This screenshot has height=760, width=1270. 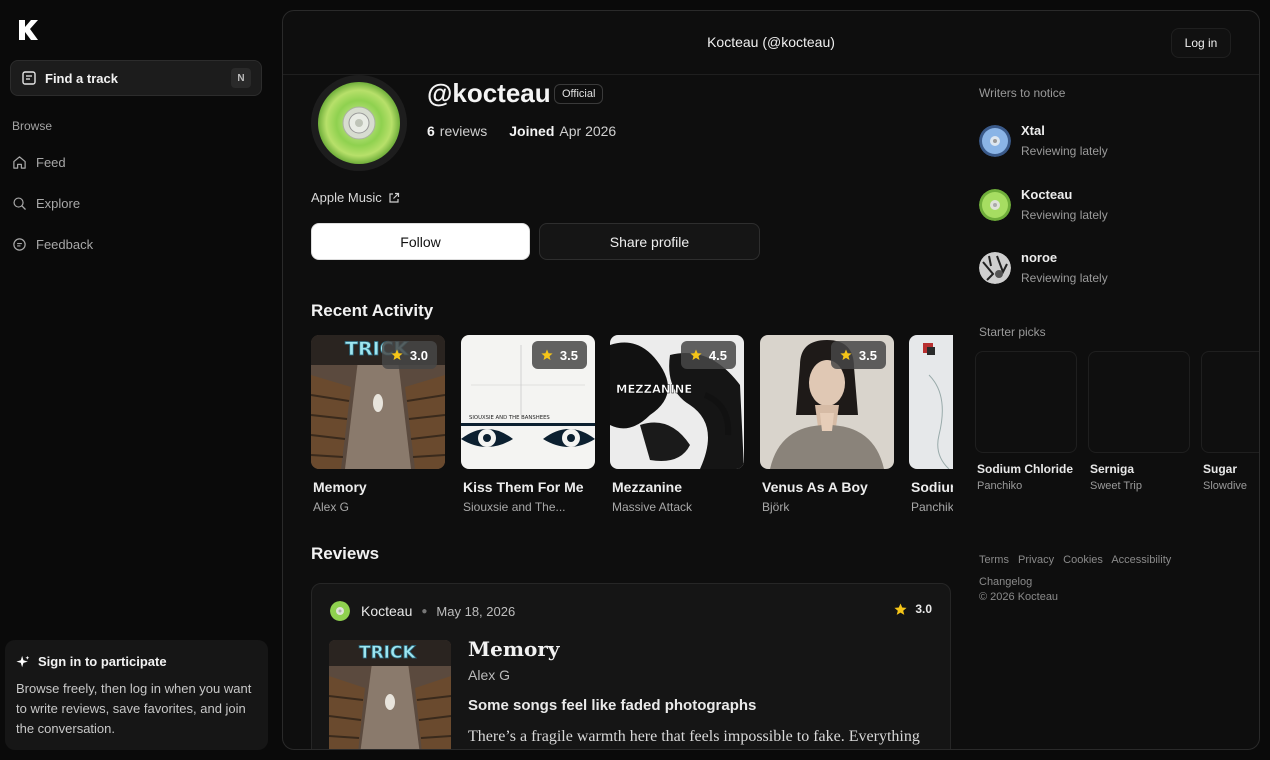 I want to click on find-track-button: Find a track N, so click(x=136, y=78).